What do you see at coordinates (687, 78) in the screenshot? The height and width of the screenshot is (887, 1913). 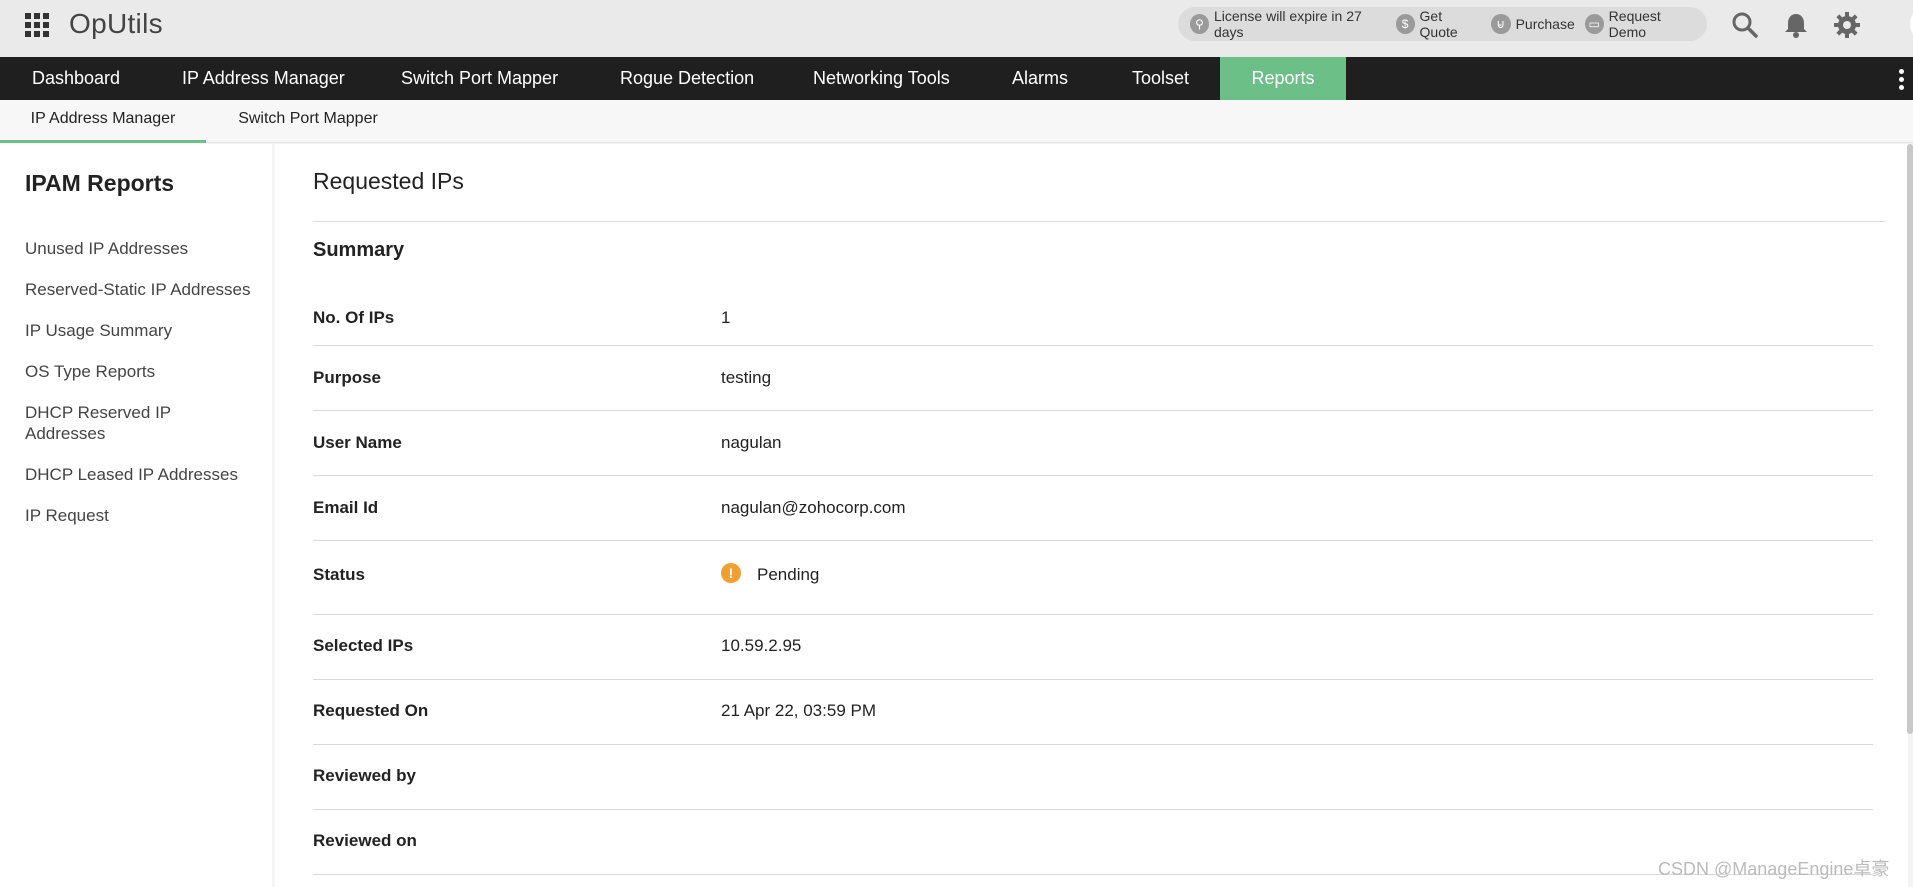 I see `nav-rogue-detection: Rogue Detection` at bounding box center [687, 78].